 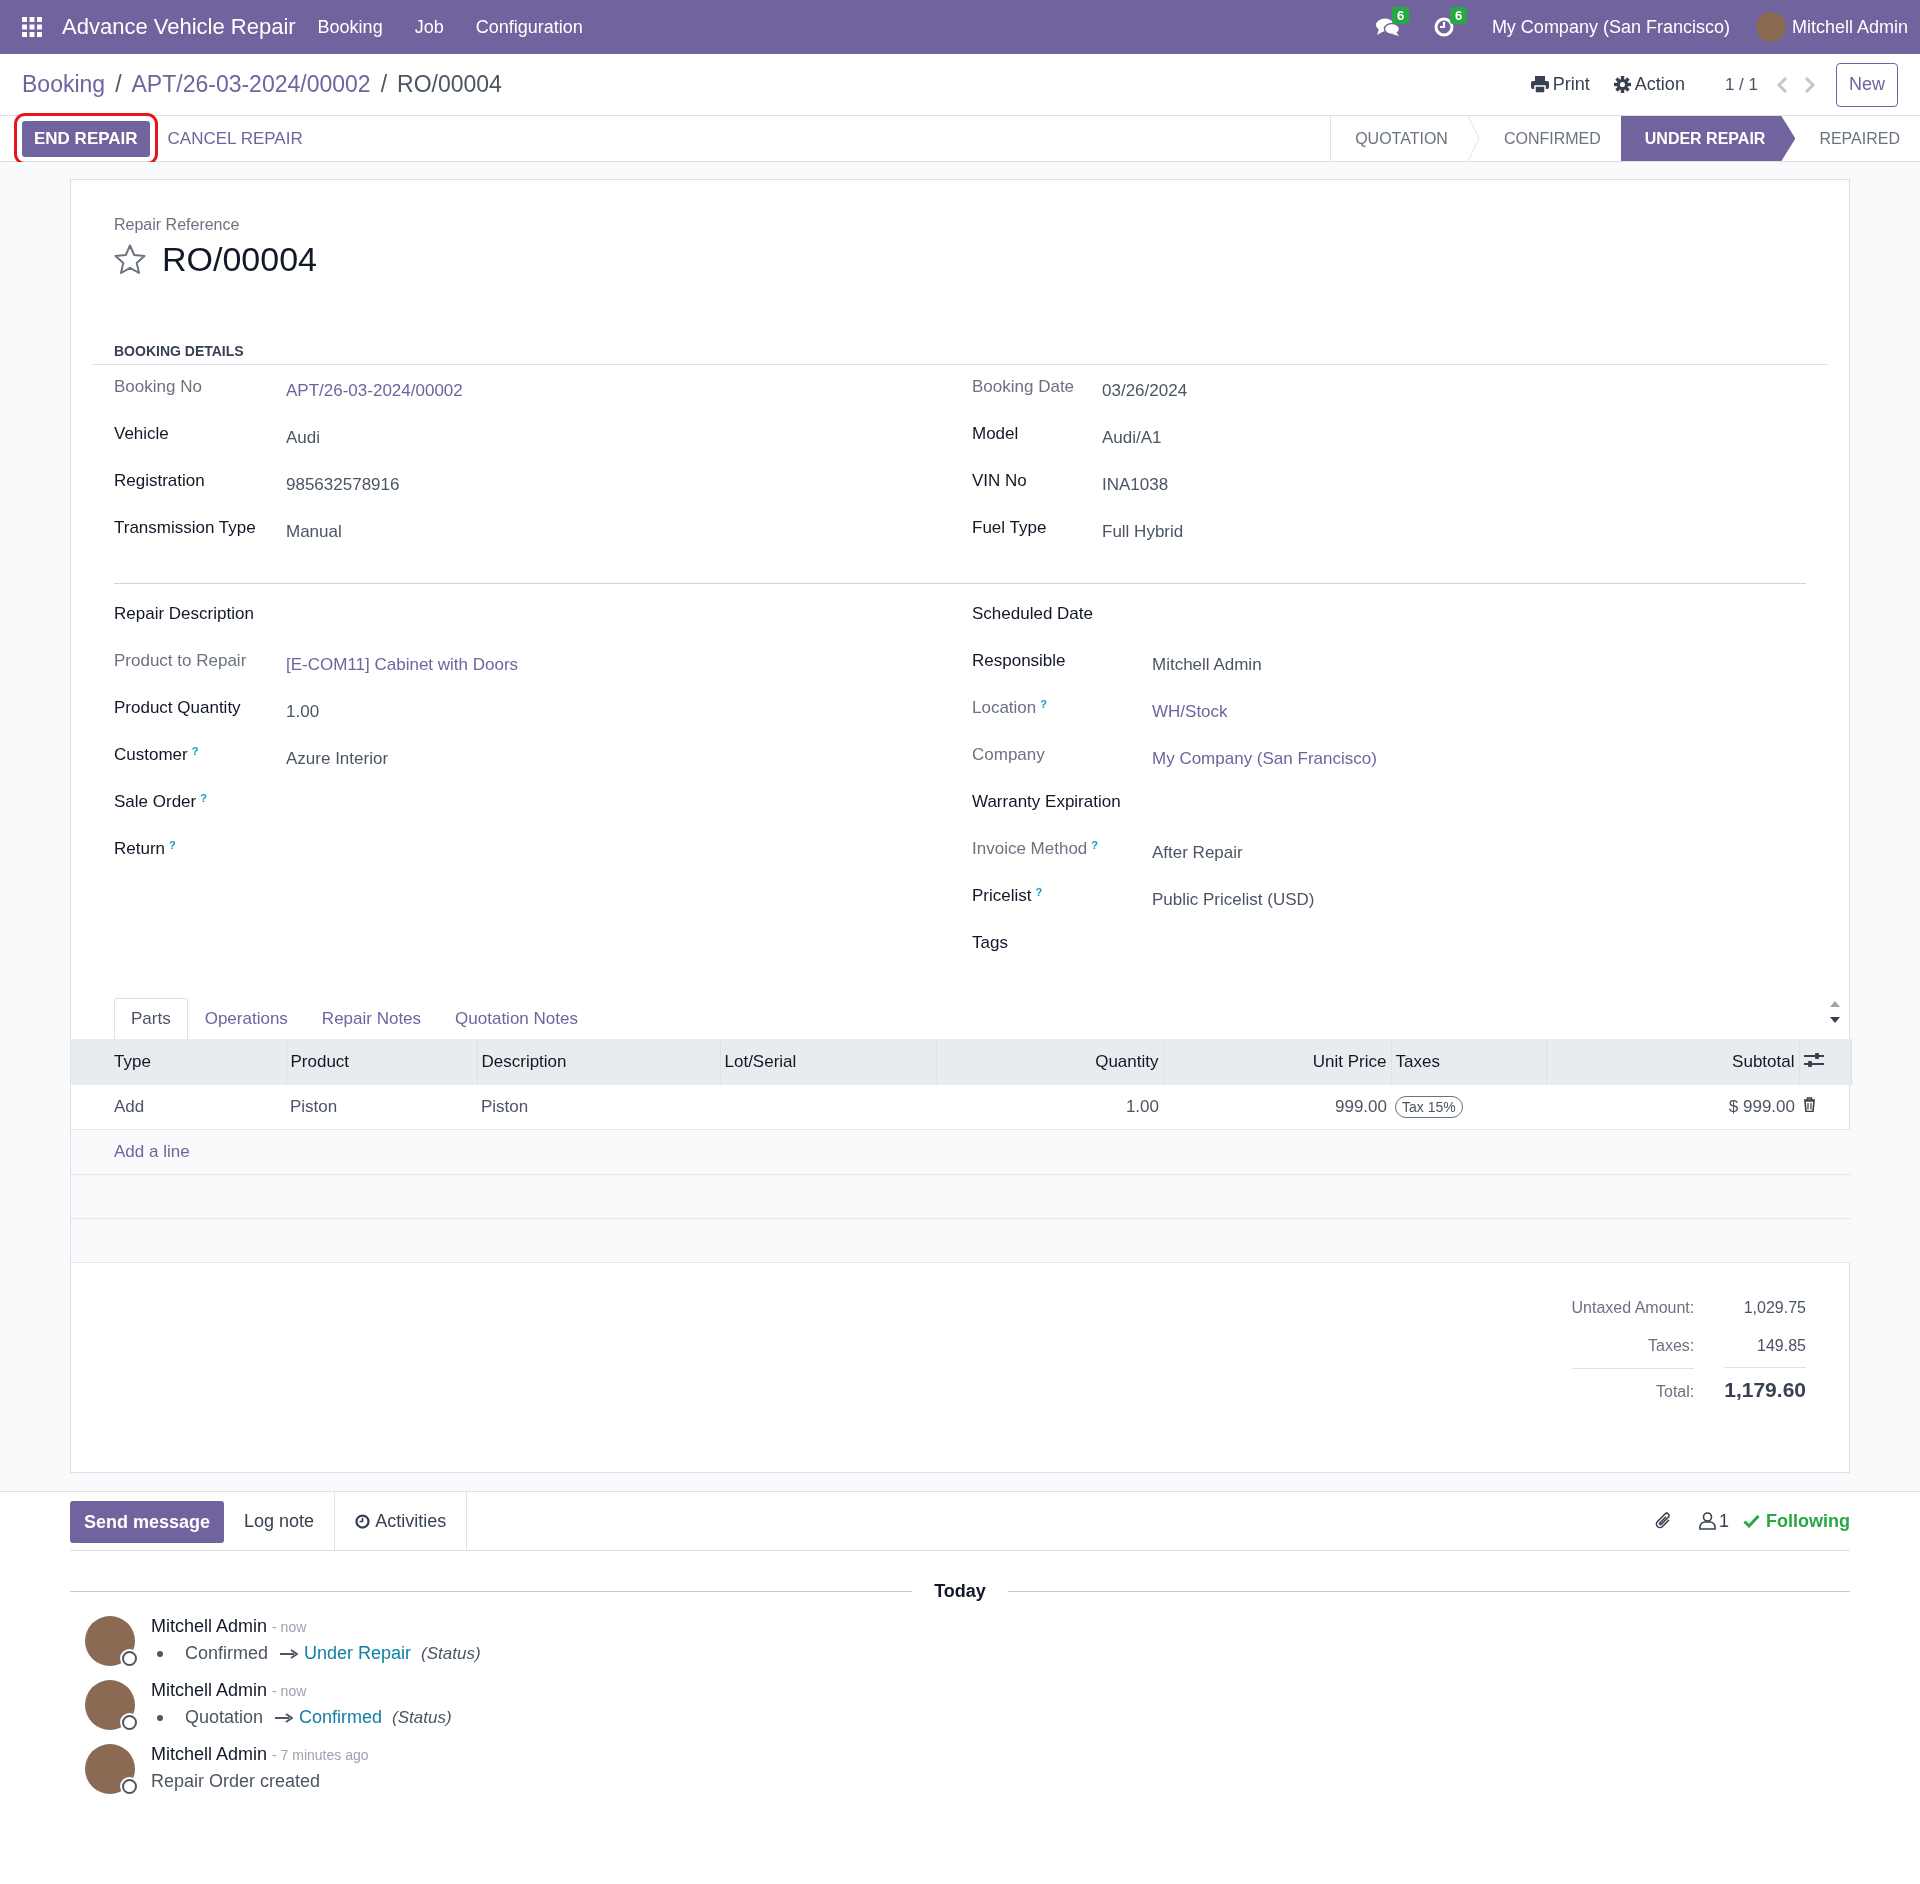 I want to click on column-header: Unit Price, so click(x=1277, y=1062).